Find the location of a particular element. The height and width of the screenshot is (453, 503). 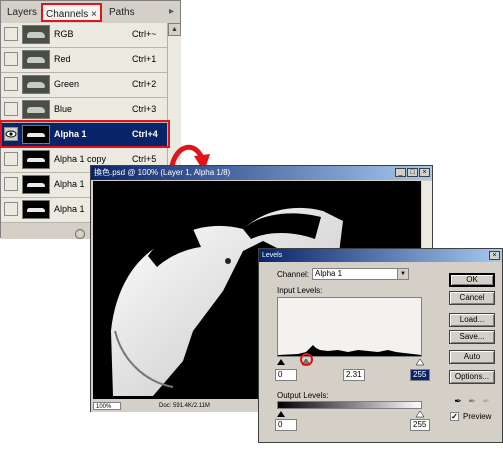

channel-shortcut: Ctrl+2 is located at coordinates (144, 84).